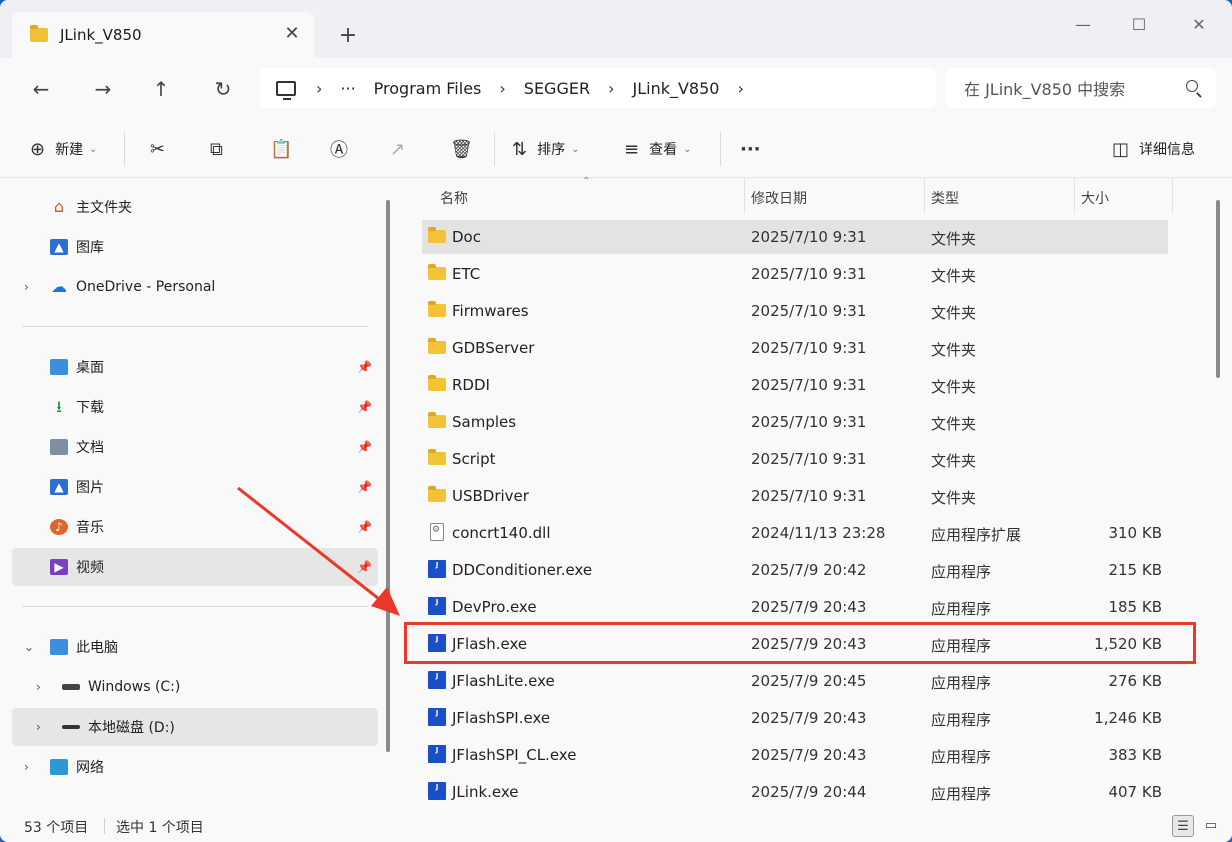 Image resolution: width=1232 pixels, height=842 pixels. What do you see at coordinates (675, 88) in the screenshot?
I see `breadcrumb-jlink: JLink_V850` at bounding box center [675, 88].